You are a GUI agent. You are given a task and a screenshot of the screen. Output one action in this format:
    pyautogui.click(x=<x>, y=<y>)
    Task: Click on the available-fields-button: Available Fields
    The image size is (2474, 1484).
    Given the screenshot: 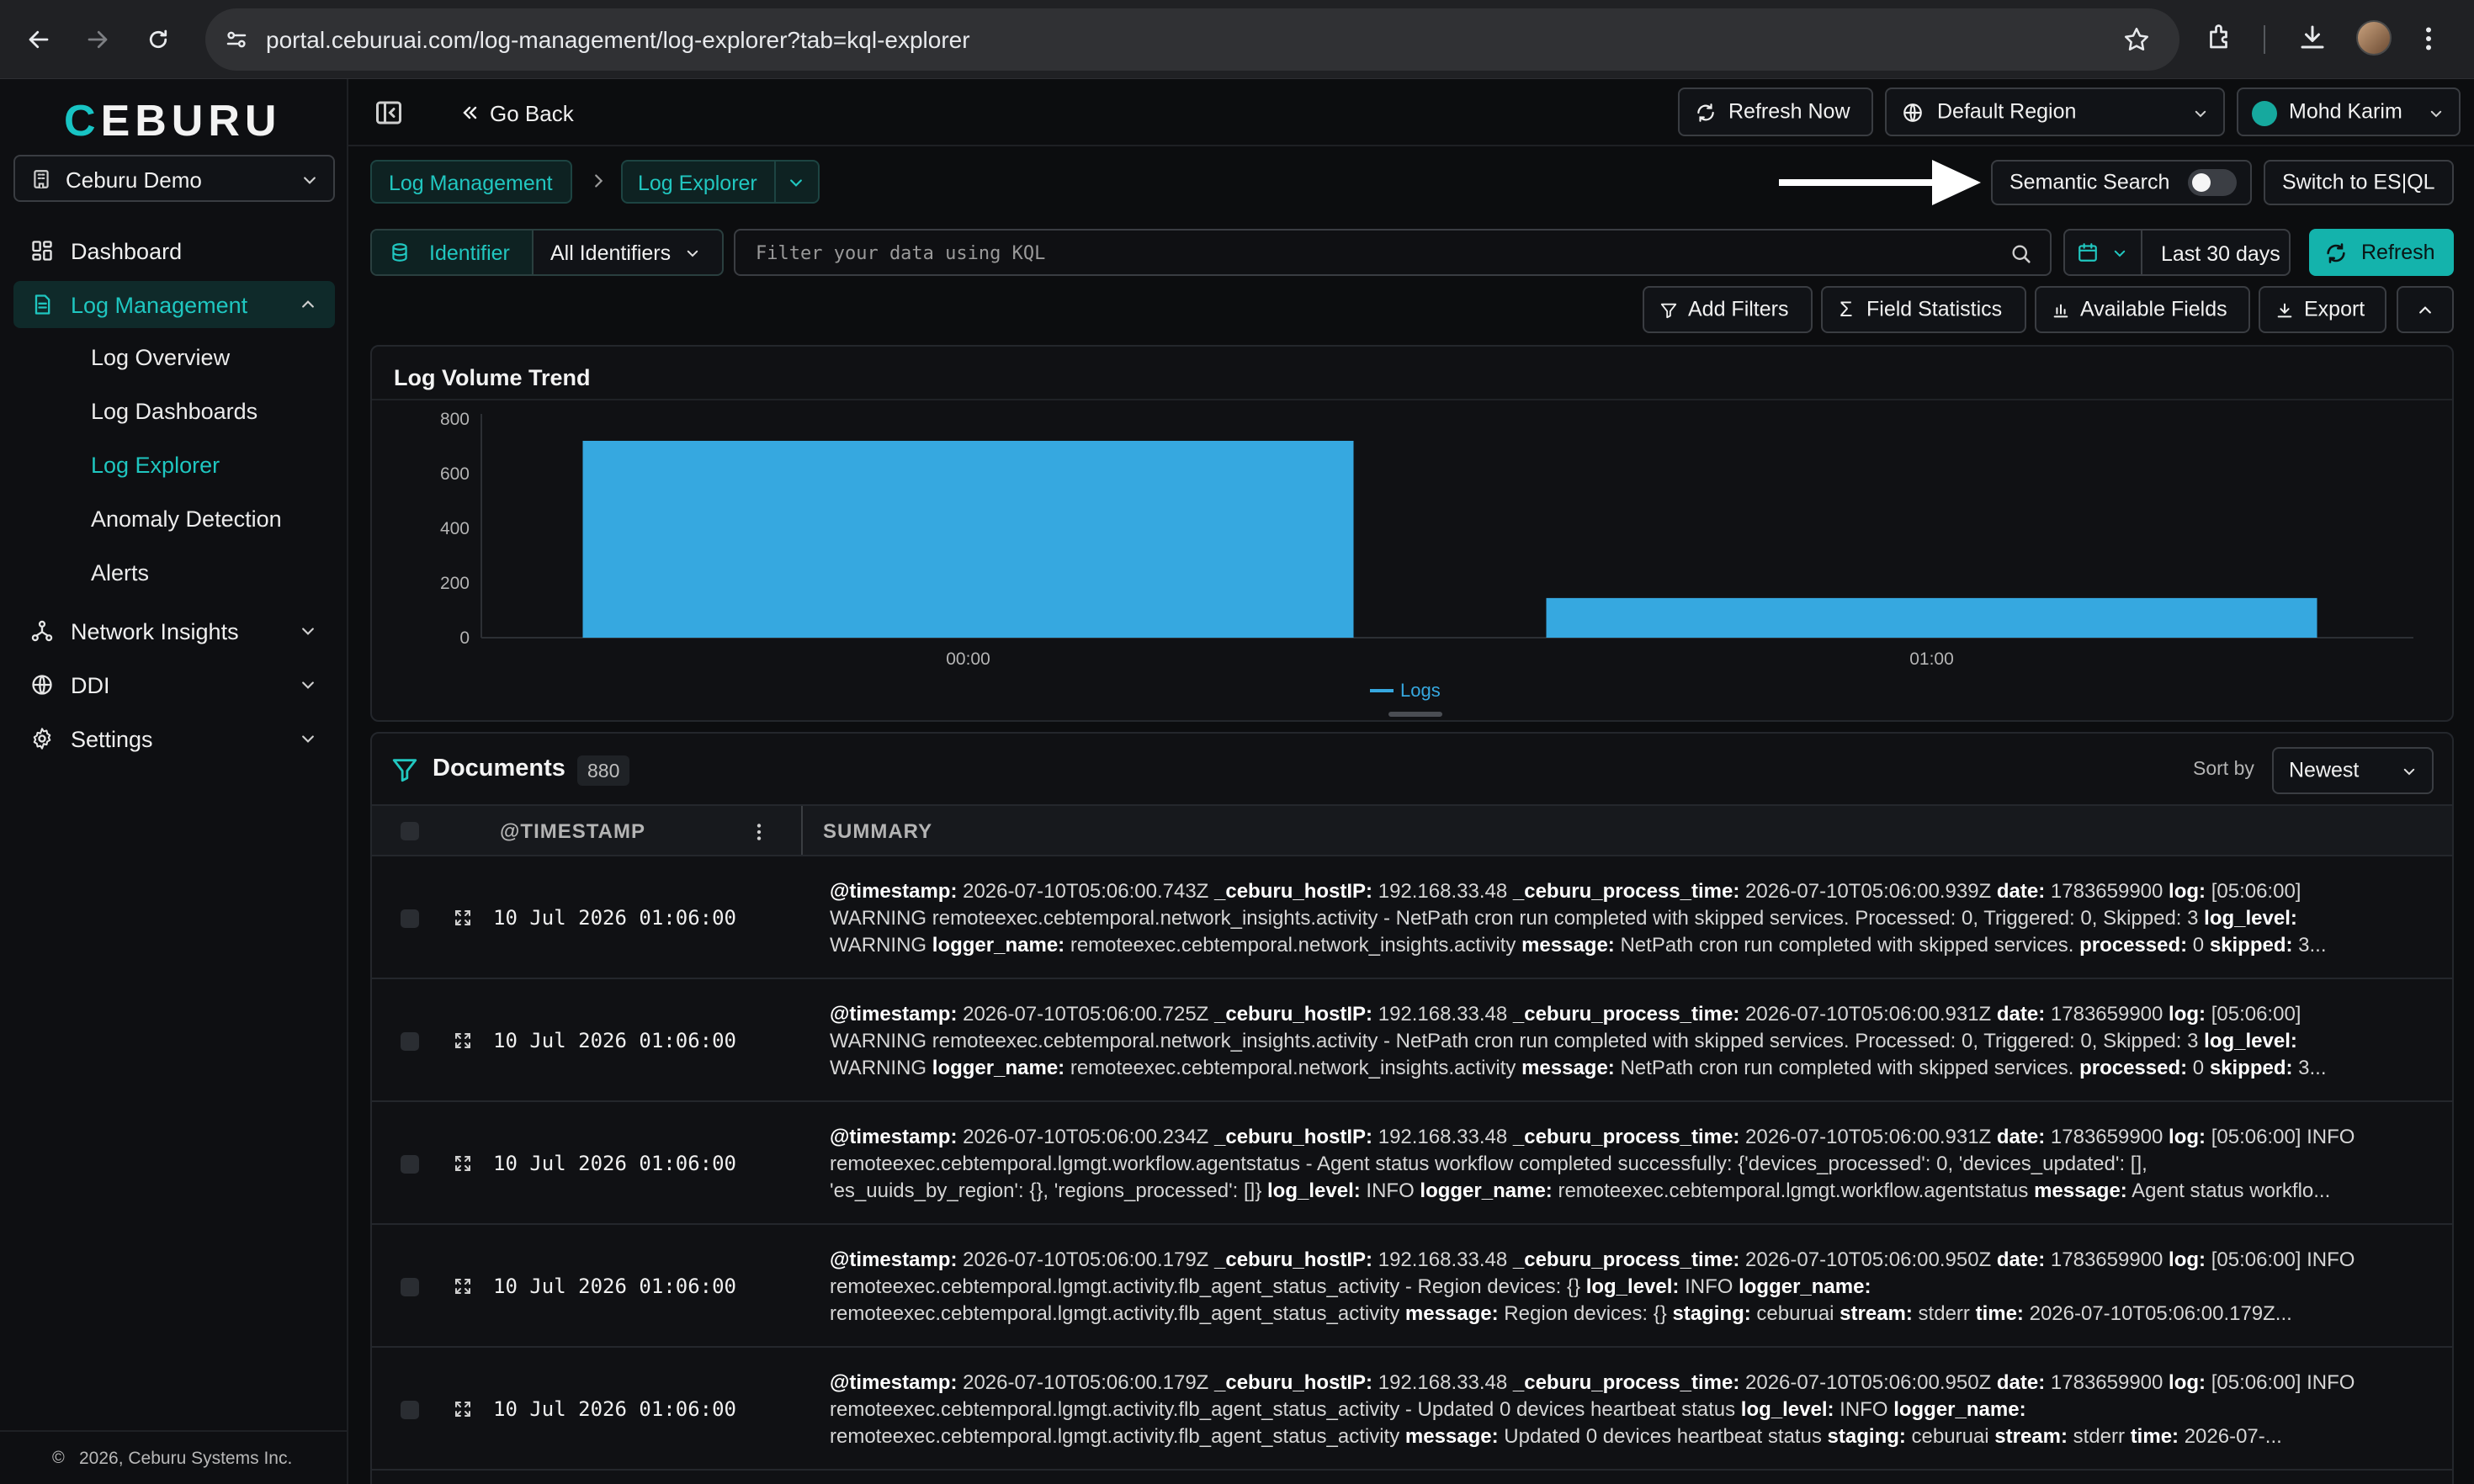 What is the action you would take?
    pyautogui.click(x=2142, y=309)
    